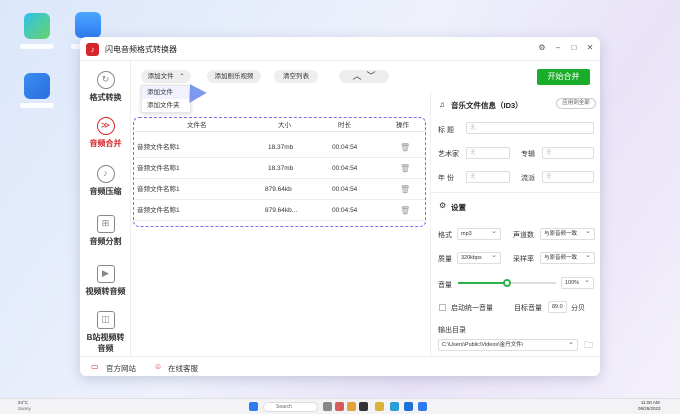  Describe the element at coordinates (576, 103) in the screenshot. I see `apply-all-button: 应用到全部` at that location.